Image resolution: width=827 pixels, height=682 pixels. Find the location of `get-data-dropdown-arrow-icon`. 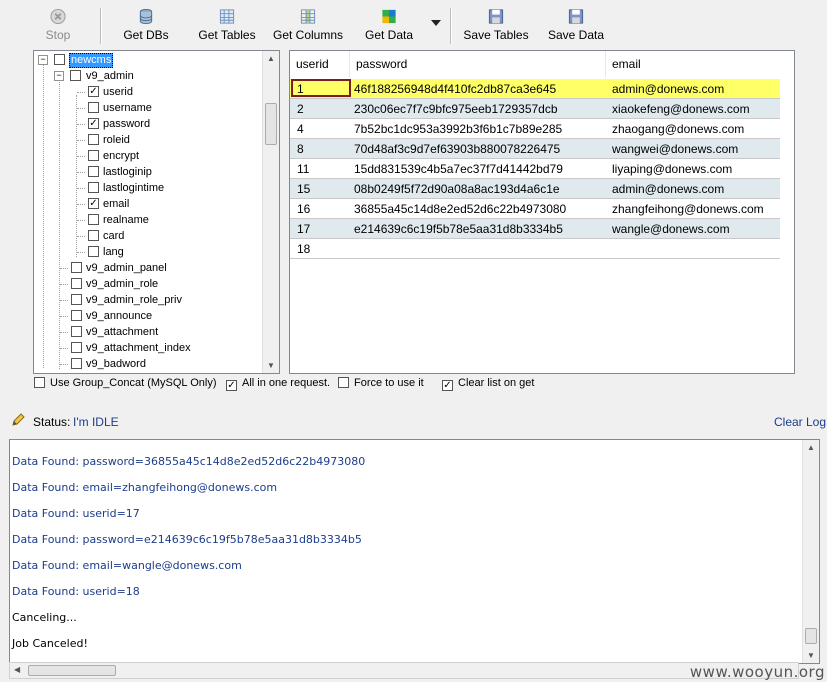

get-data-dropdown-arrow-icon is located at coordinates (436, 23).